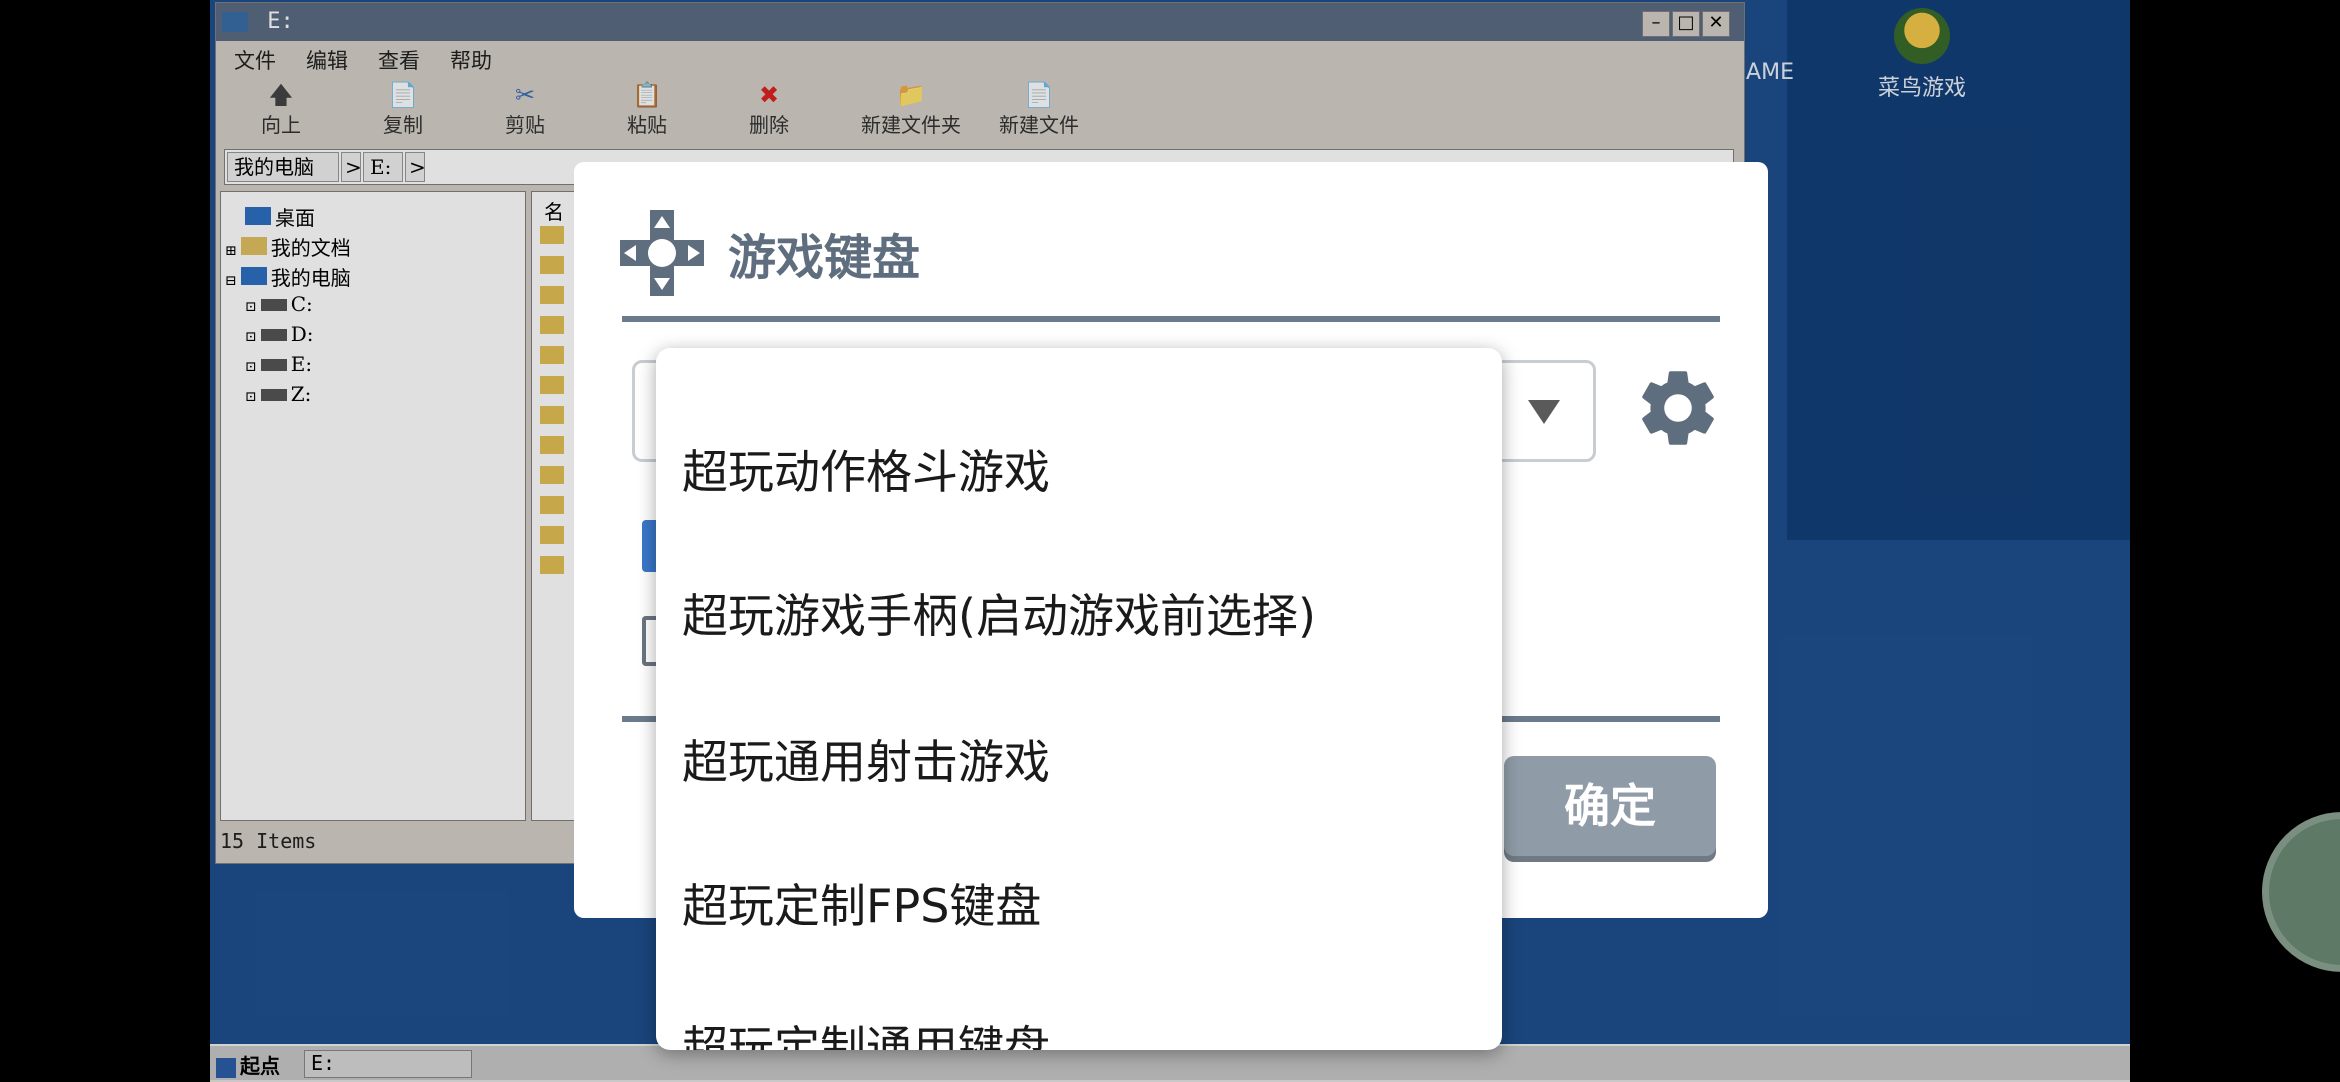 The height and width of the screenshot is (1082, 2340). Describe the element at coordinates (861, 903) in the screenshot. I see `dropdown-option-fps: 超玩定制FPS键盘` at that location.